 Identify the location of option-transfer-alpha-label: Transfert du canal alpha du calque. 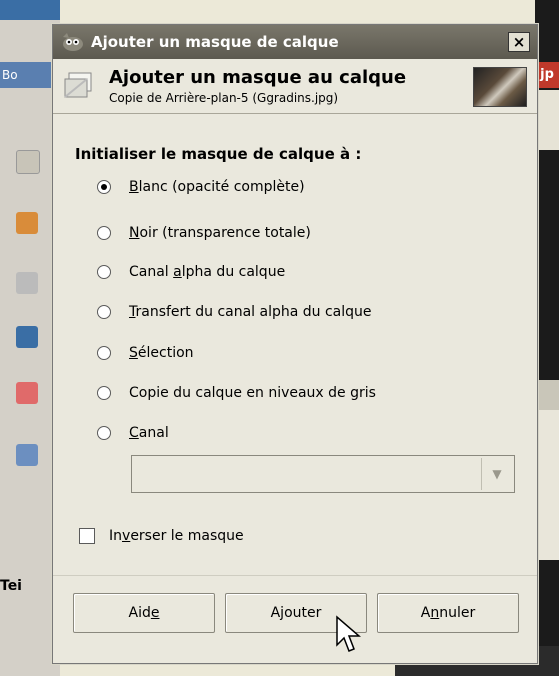
(250, 312).